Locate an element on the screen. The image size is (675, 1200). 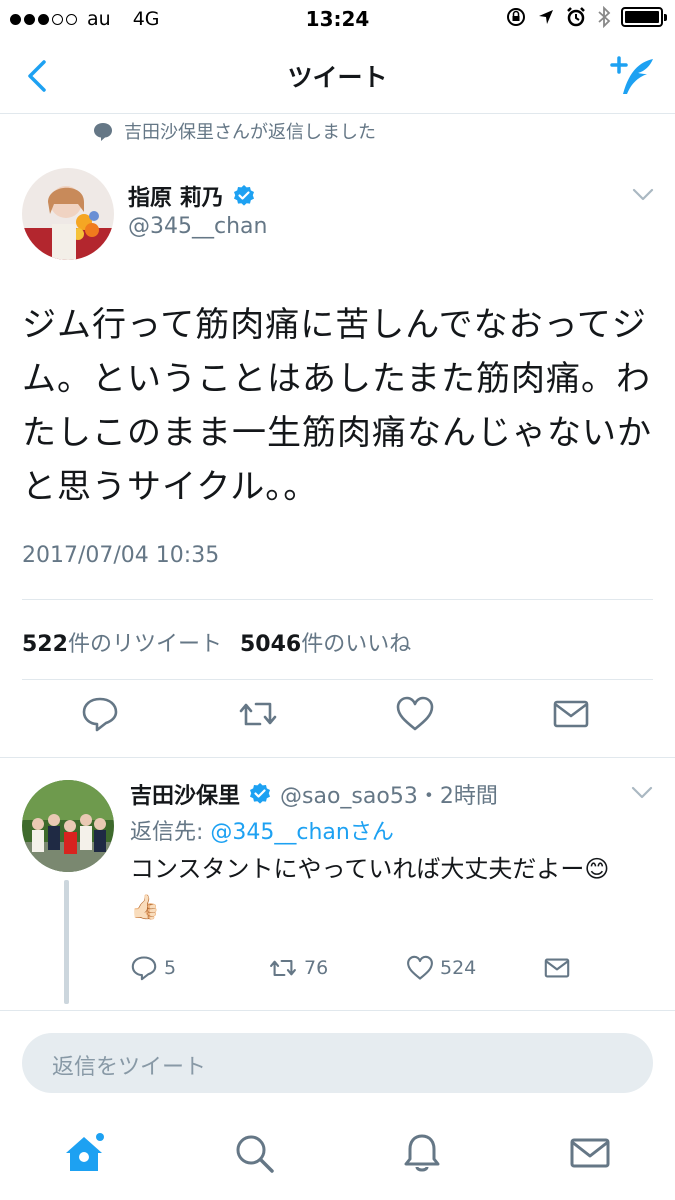
retweet-count: 522 is located at coordinates (45, 644).